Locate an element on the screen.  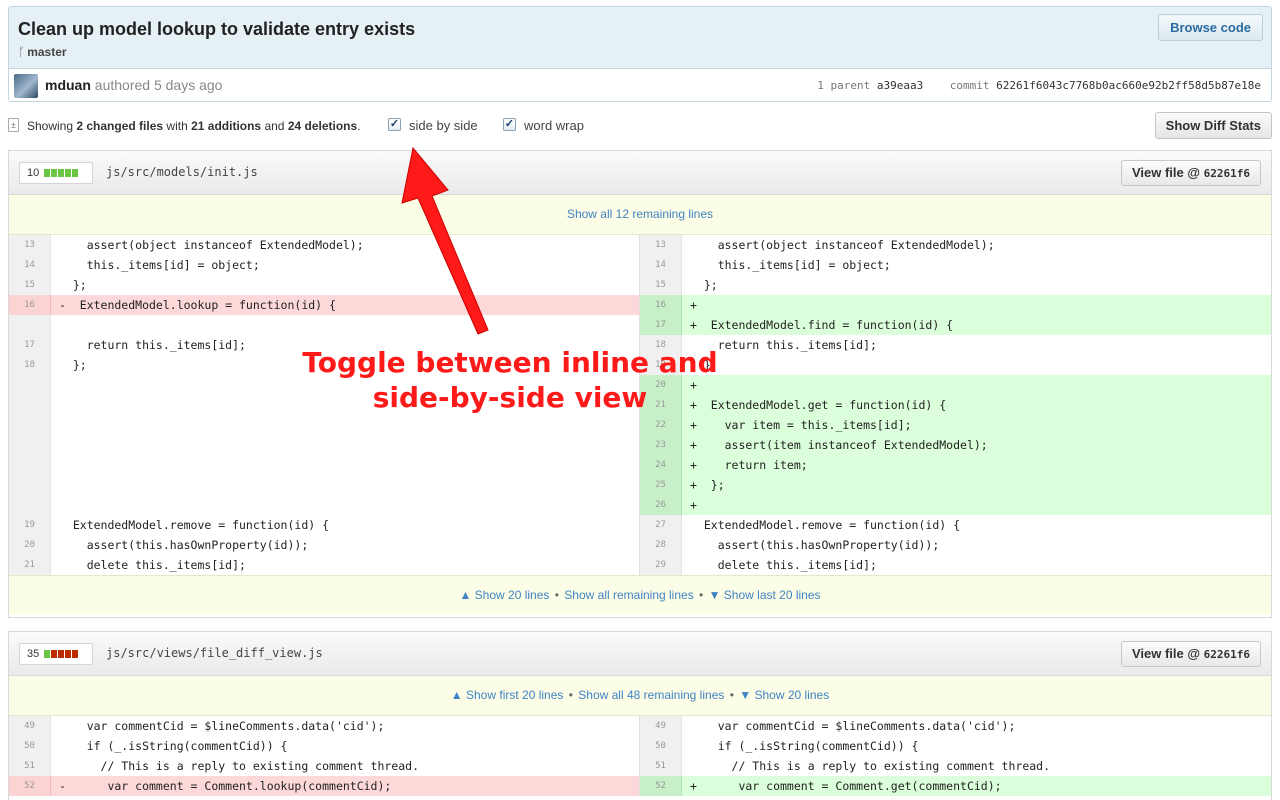
diff-line: 29 delete this._items[id]; is located at coordinates (955, 565).